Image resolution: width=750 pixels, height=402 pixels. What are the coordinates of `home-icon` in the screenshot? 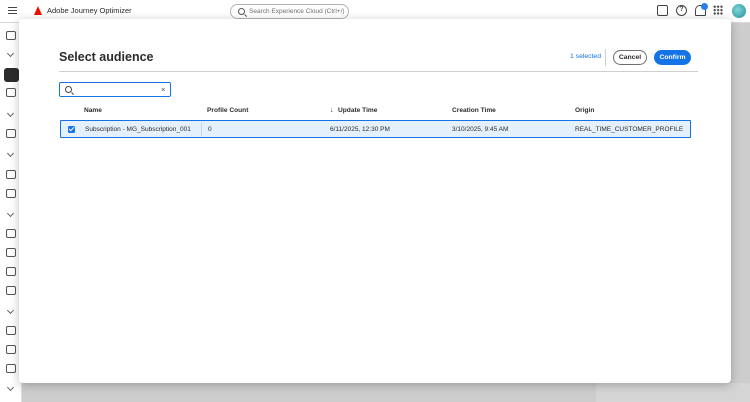 It's located at (11, 35).